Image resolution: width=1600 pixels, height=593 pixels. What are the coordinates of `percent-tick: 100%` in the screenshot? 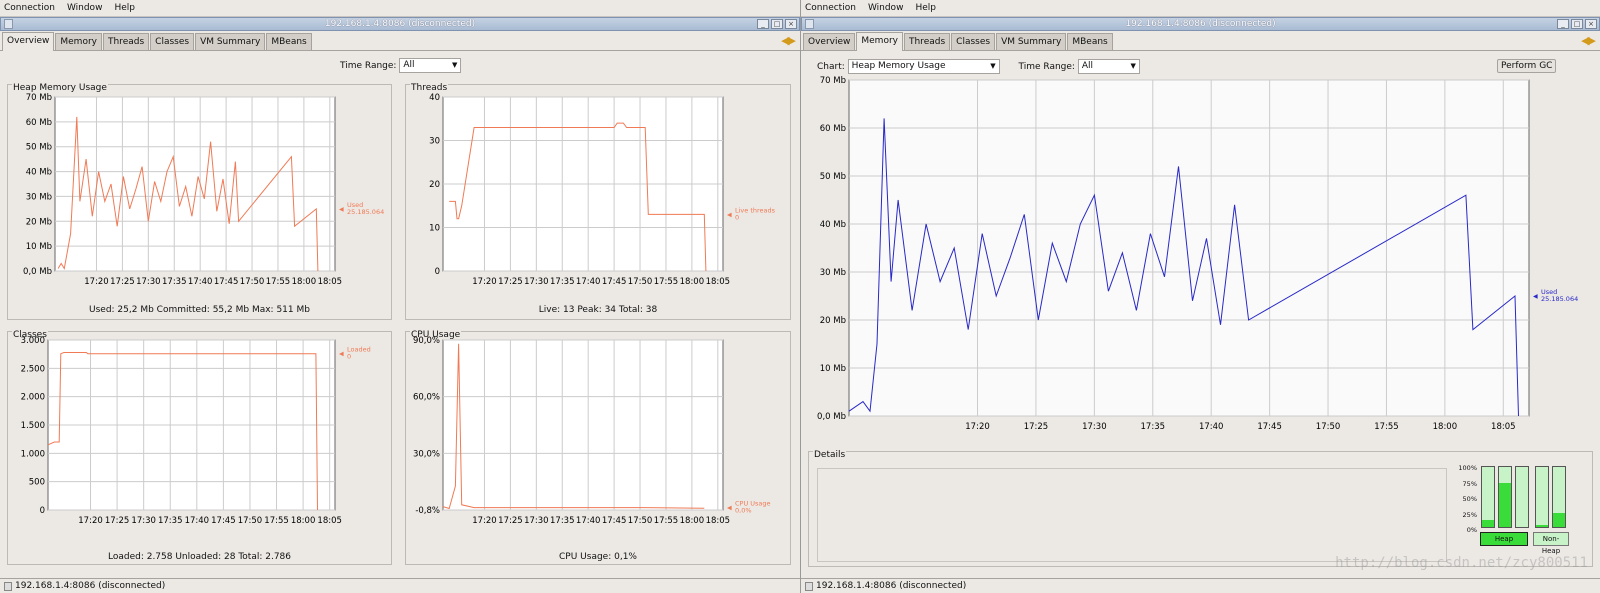 It's located at (1467, 468).